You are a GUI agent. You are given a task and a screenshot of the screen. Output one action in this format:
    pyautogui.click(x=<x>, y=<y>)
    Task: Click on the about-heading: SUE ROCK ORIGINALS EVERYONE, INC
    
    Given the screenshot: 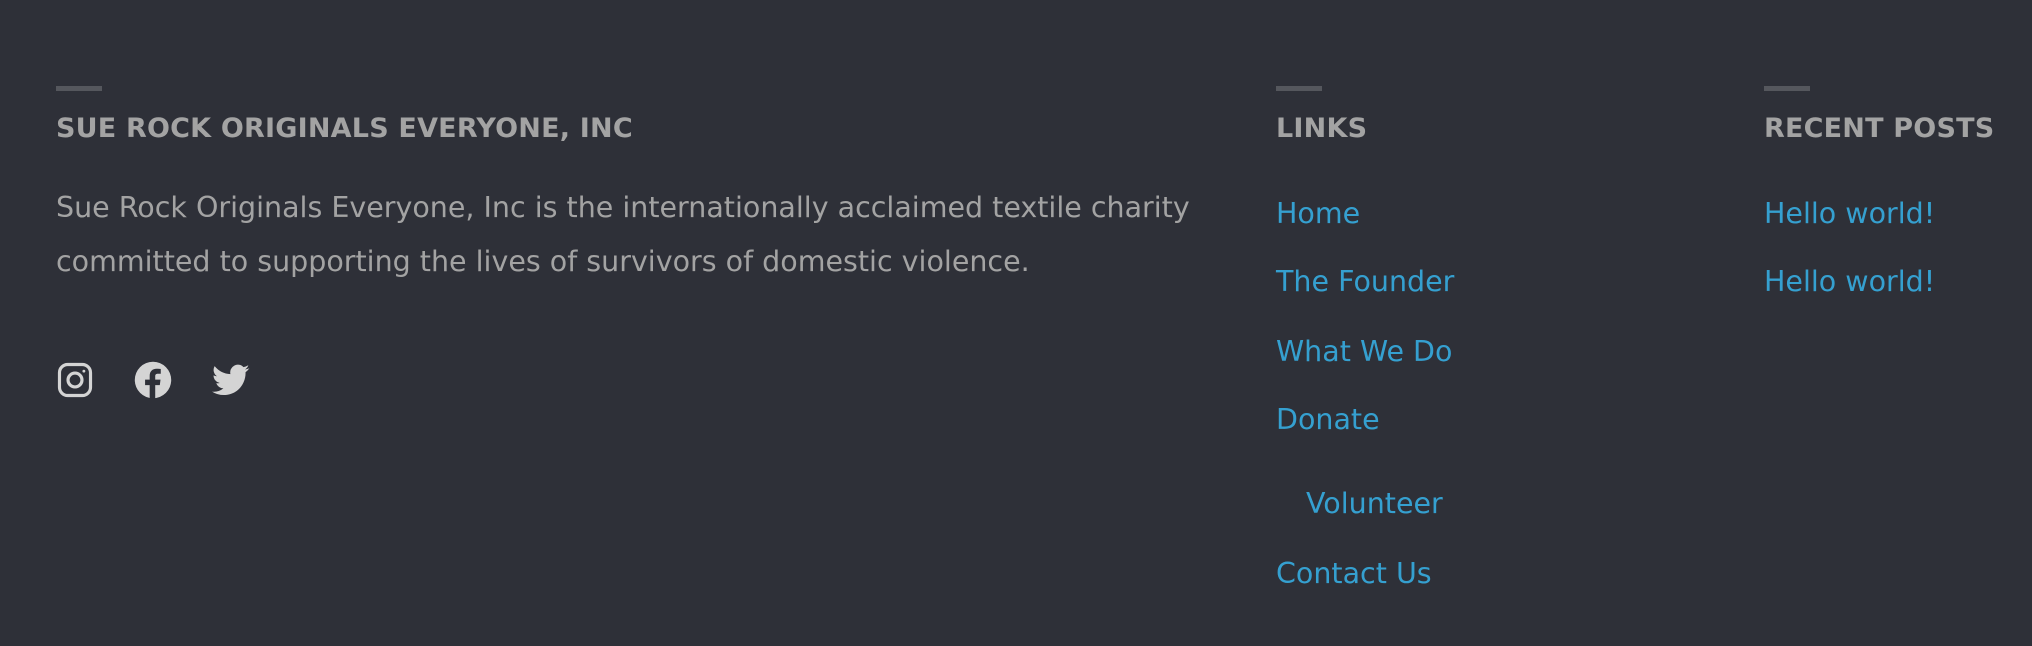 What is the action you would take?
    pyautogui.click(x=344, y=128)
    